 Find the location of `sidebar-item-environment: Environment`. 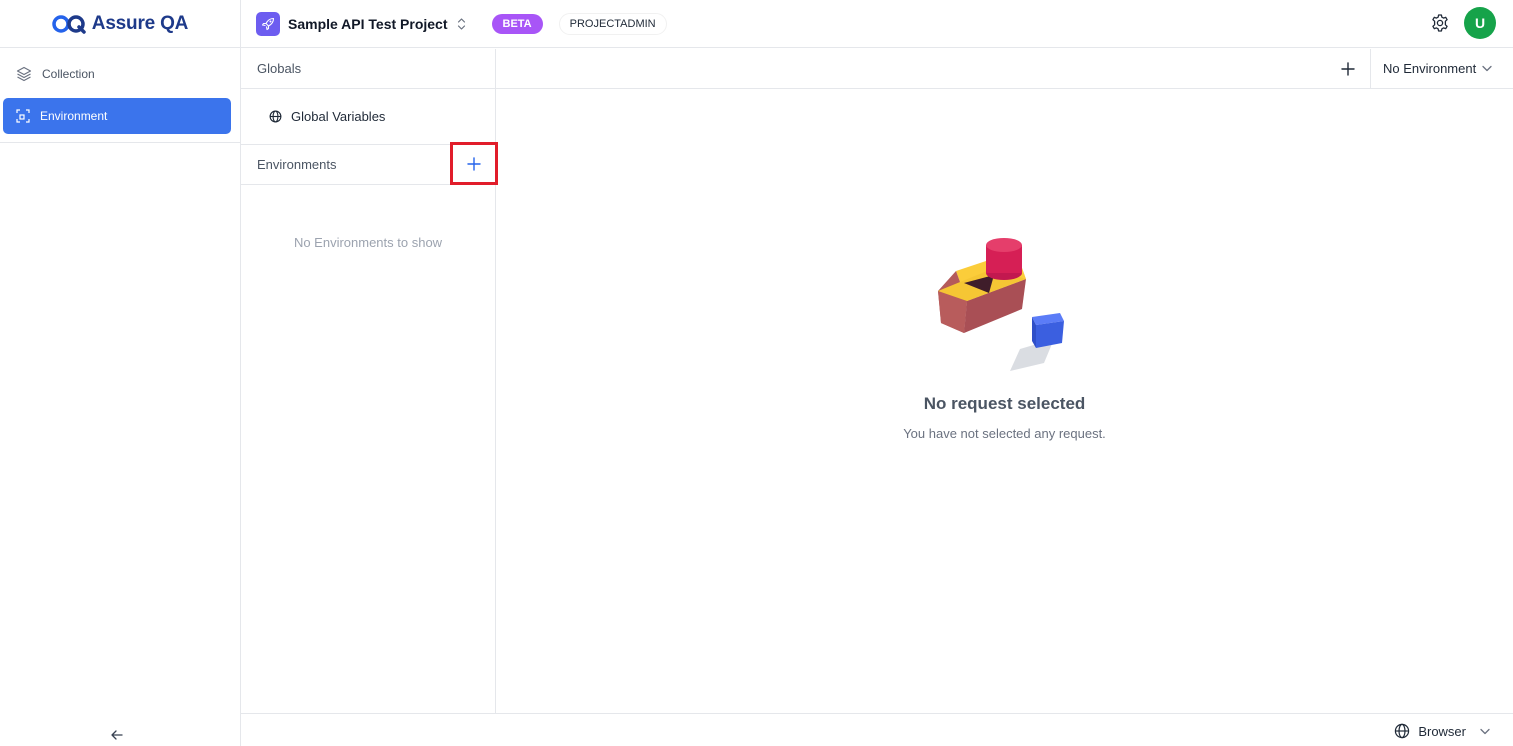

sidebar-item-environment: Environment is located at coordinates (117, 116).